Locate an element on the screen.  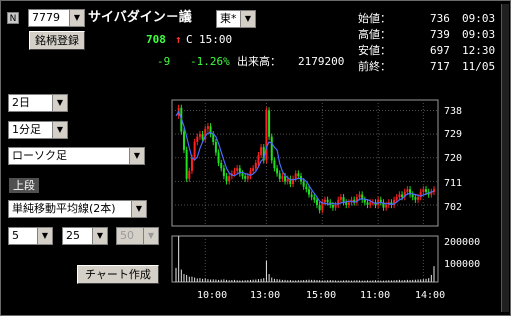
market-select: 東* ▼ is located at coordinates (236, 19).